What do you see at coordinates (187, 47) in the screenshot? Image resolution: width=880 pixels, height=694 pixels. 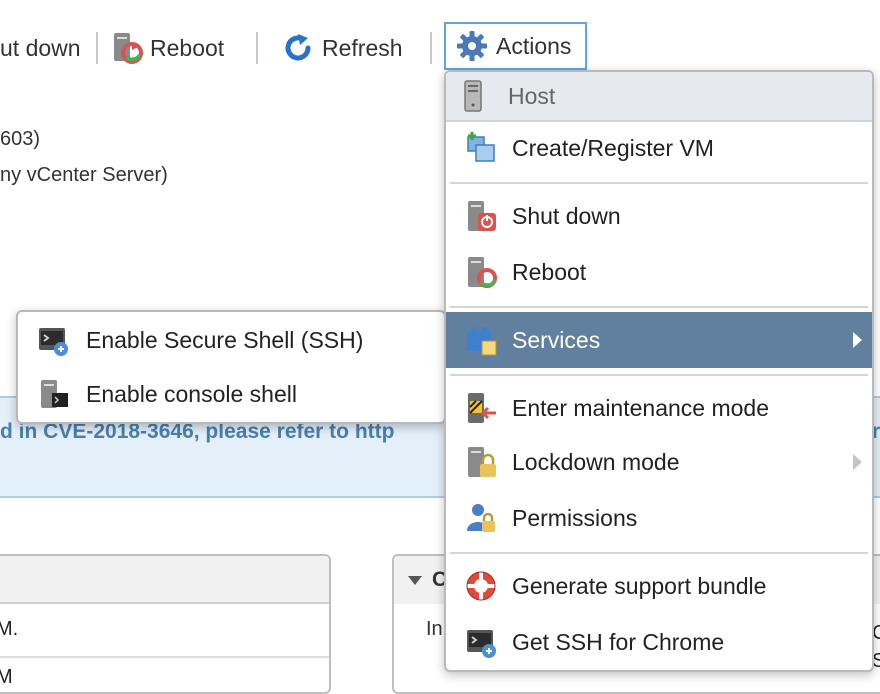 I see `reboot-toolbar-label: Reboot` at bounding box center [187, 47].